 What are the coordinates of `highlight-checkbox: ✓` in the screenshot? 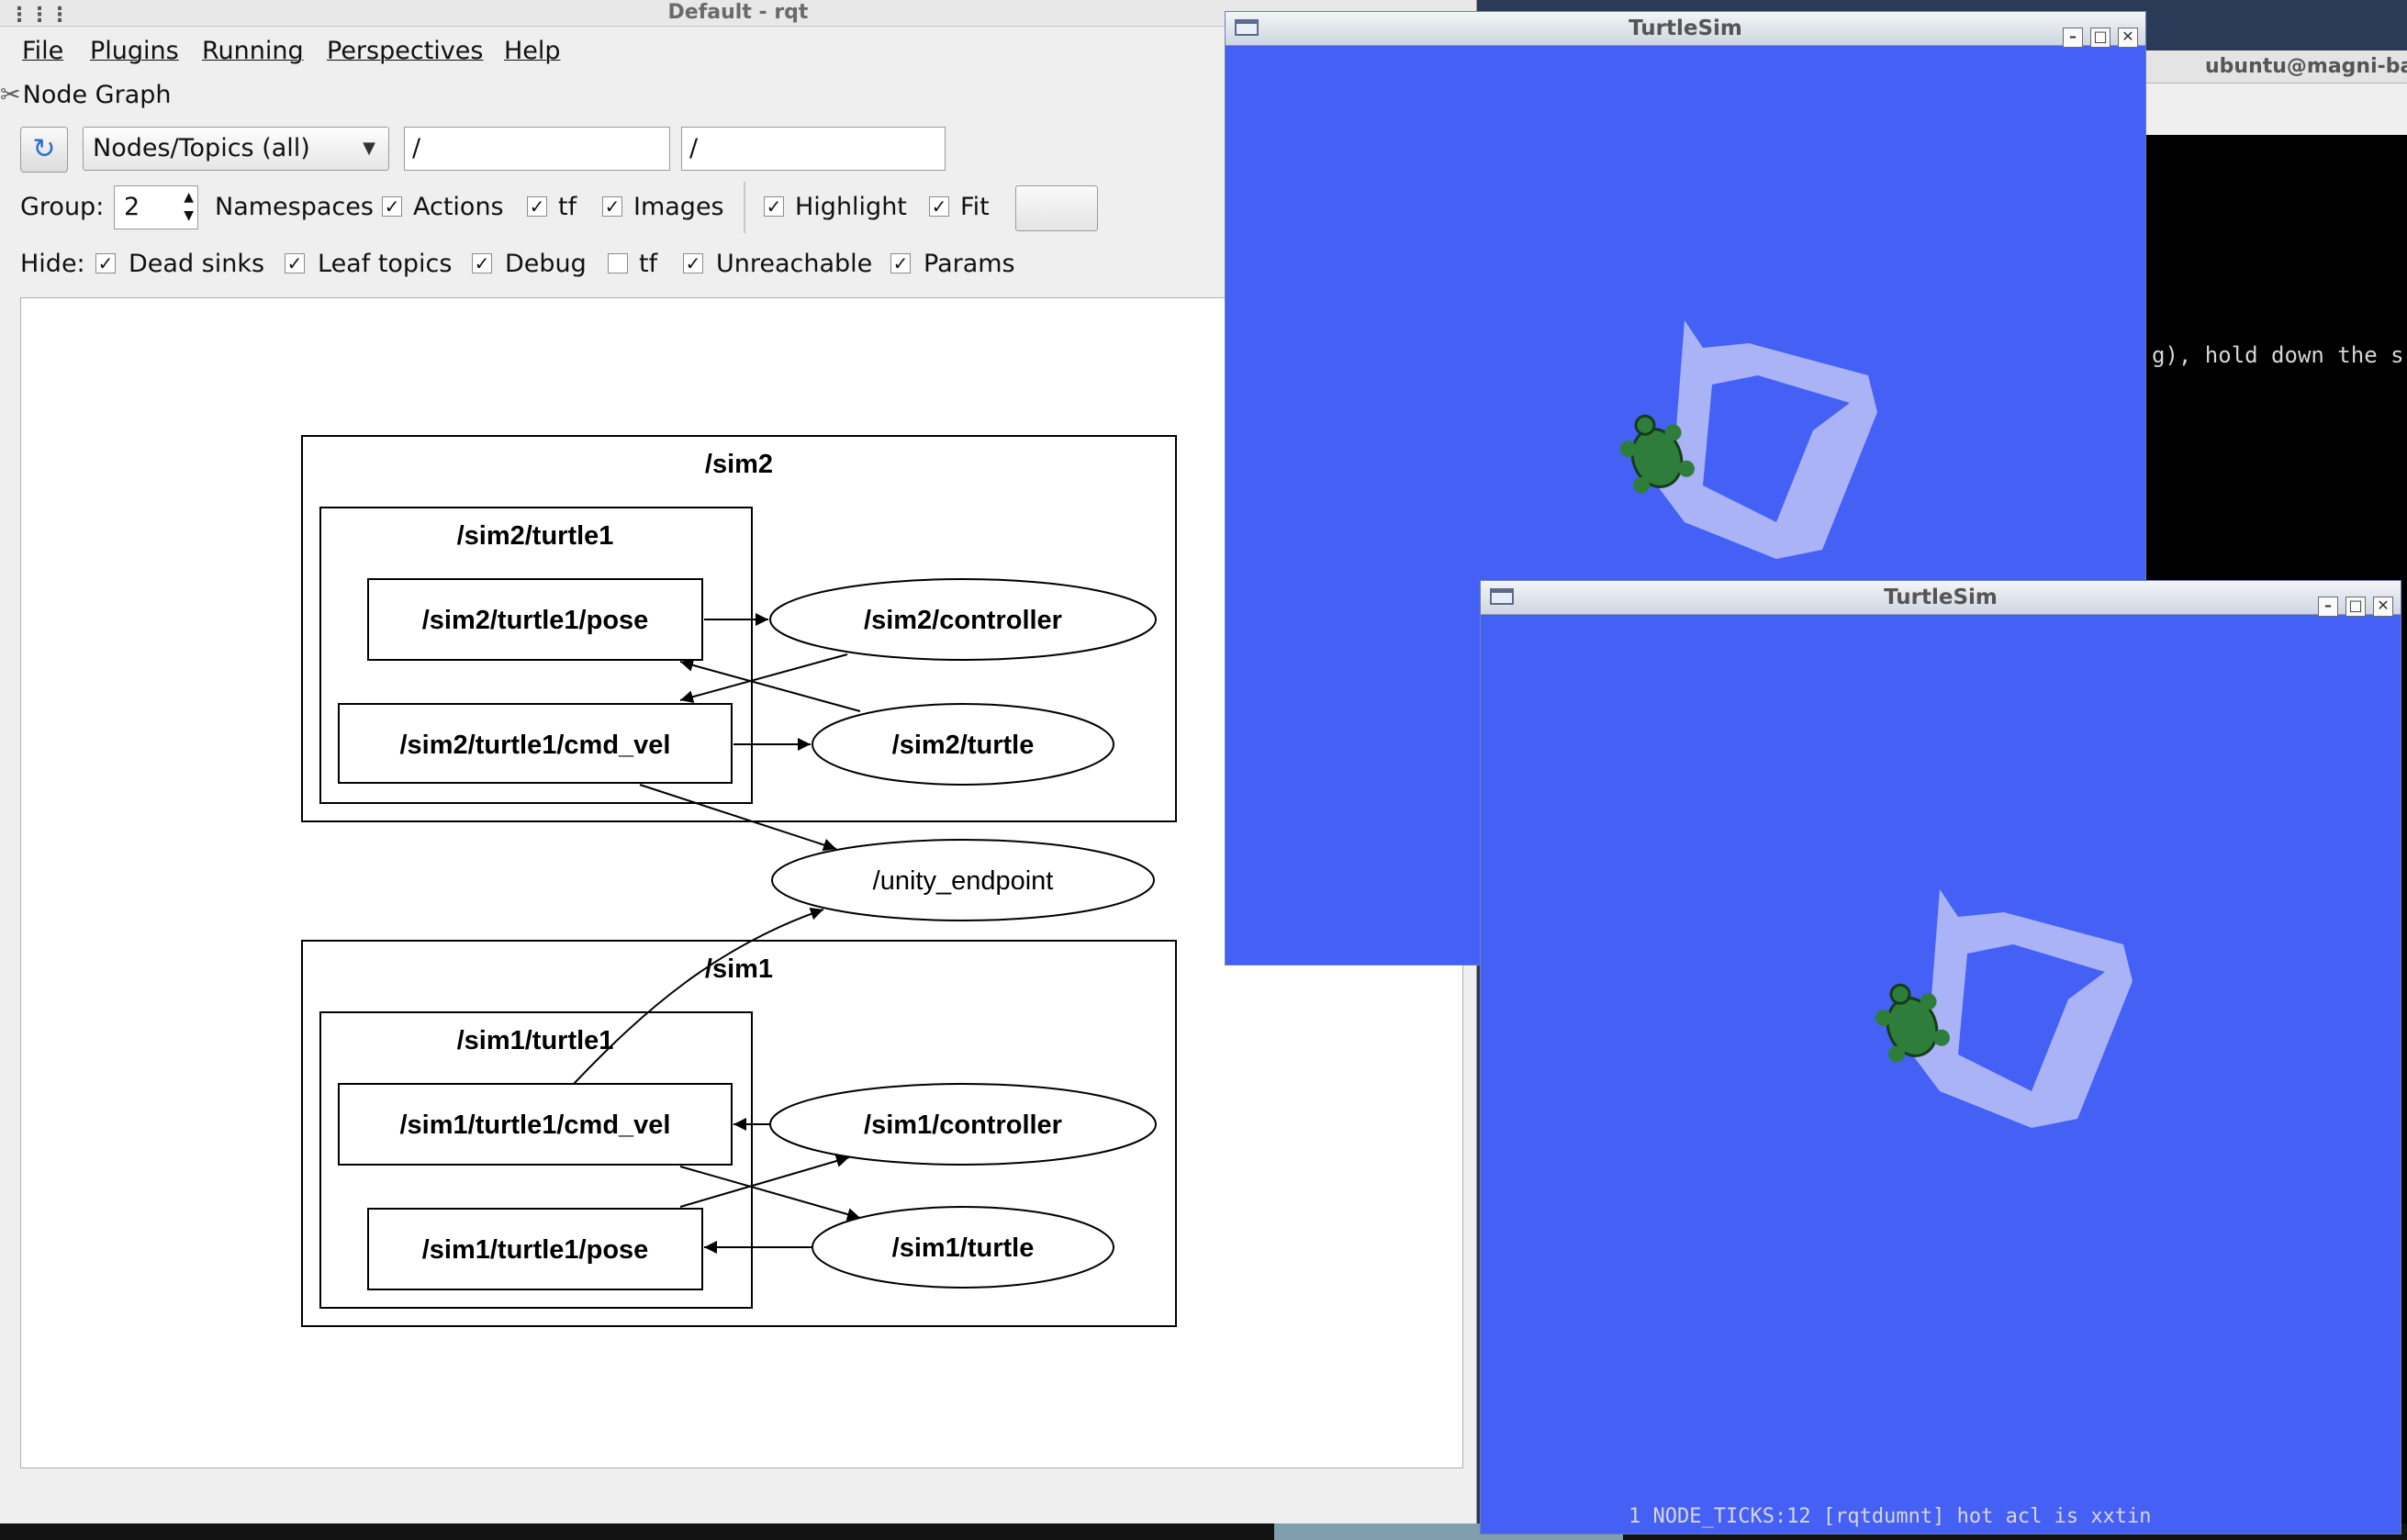 It's located at (774, 206).